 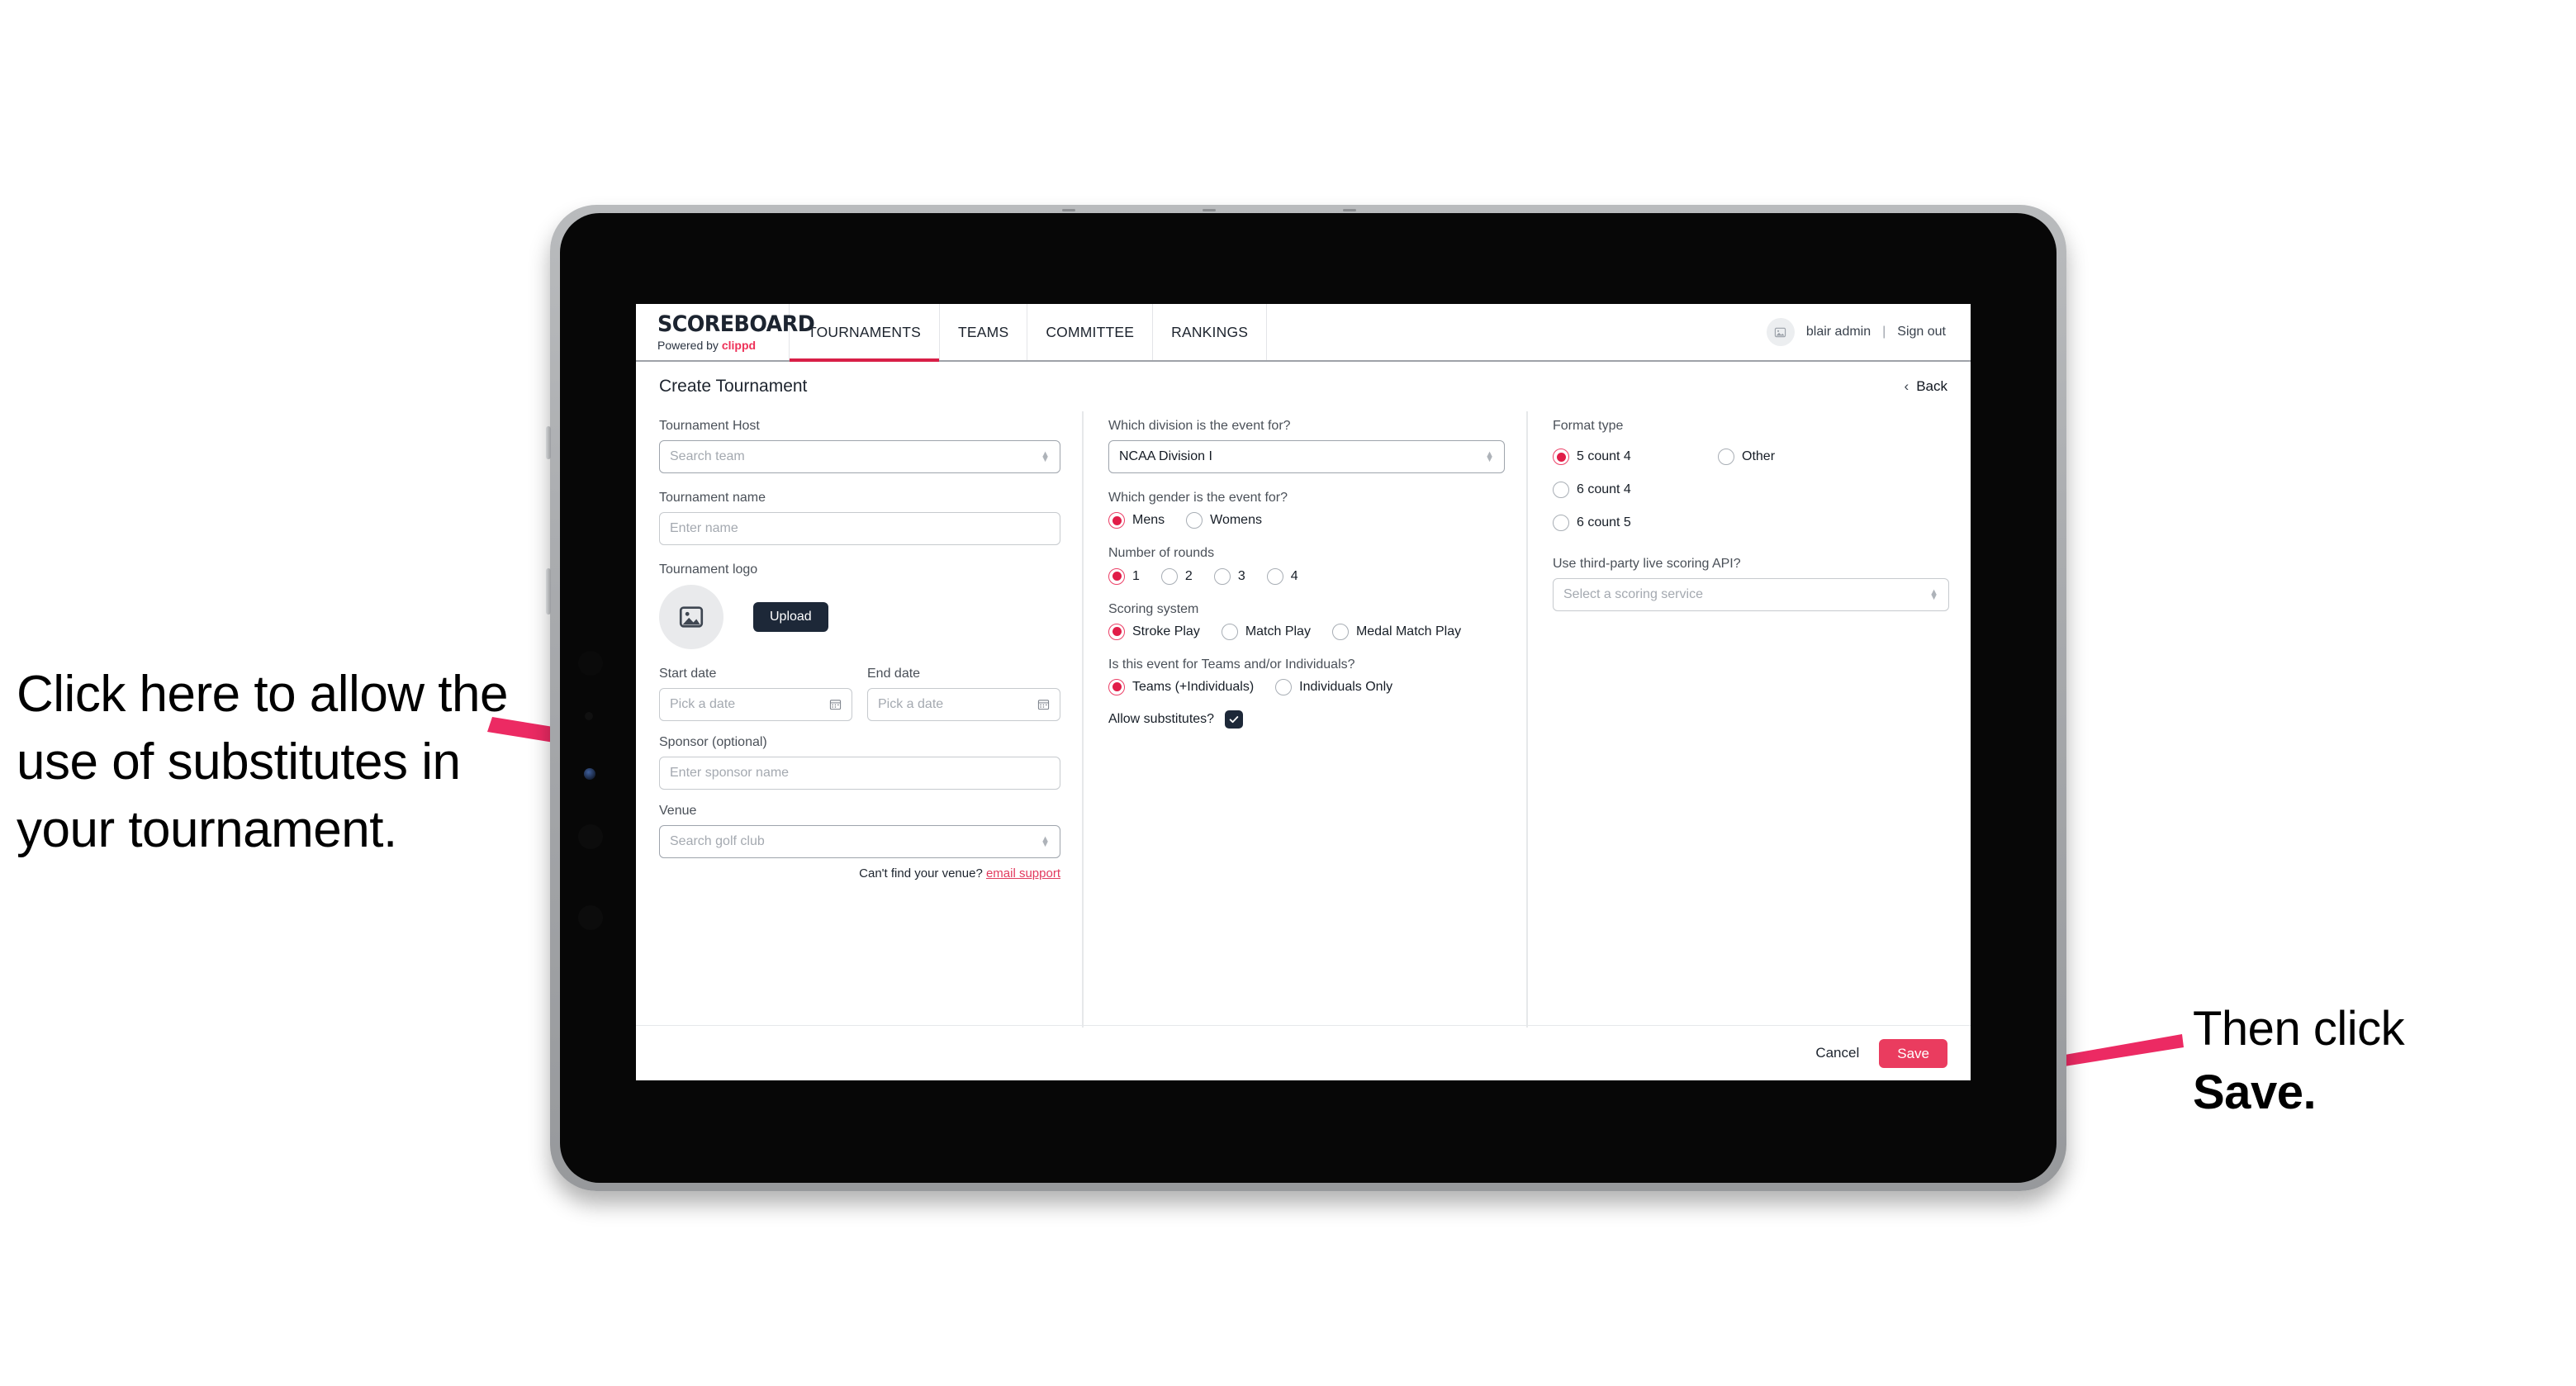 I want to click on rounds-radio-group: 1 2 3 4, so click(x=1306, y=576).